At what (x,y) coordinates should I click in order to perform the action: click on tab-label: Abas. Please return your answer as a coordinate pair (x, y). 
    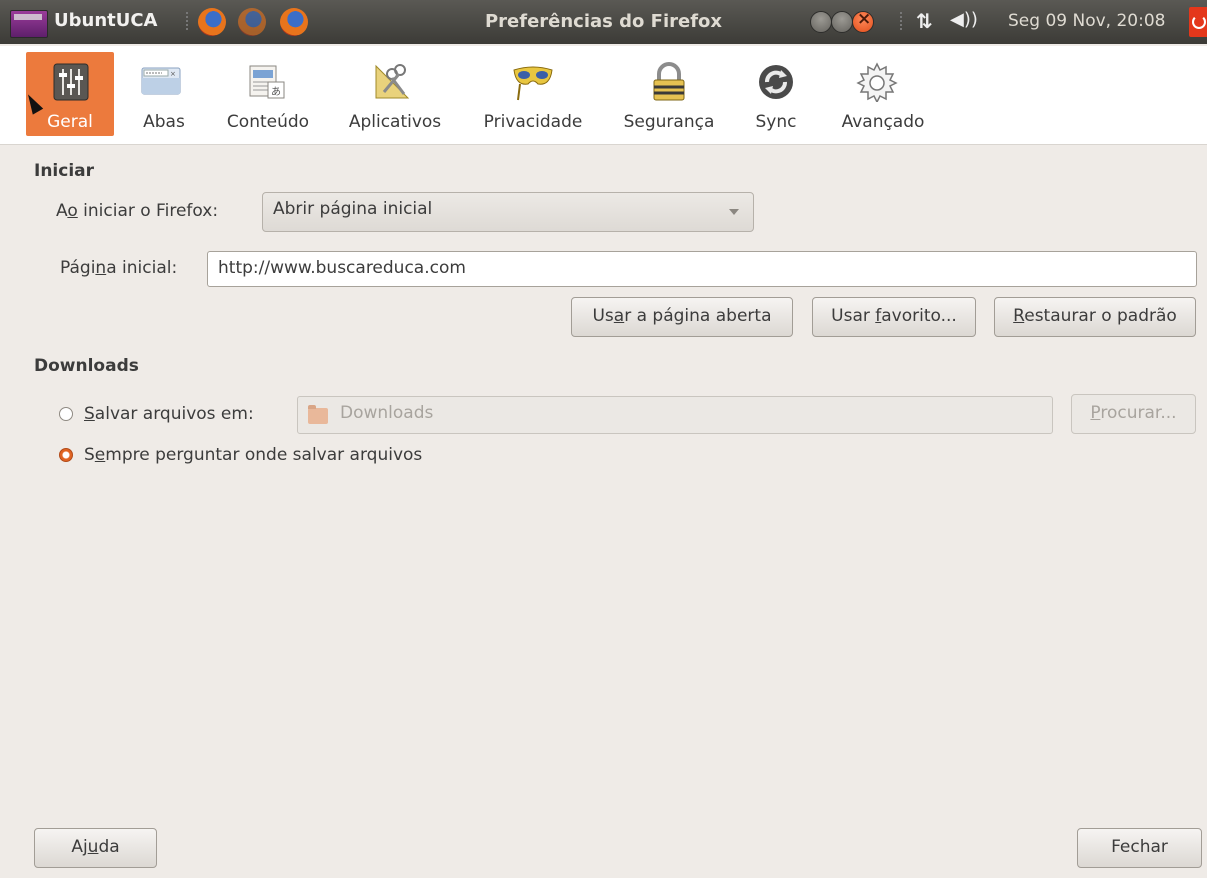
    Looking at the image, I should click on (164, 122).